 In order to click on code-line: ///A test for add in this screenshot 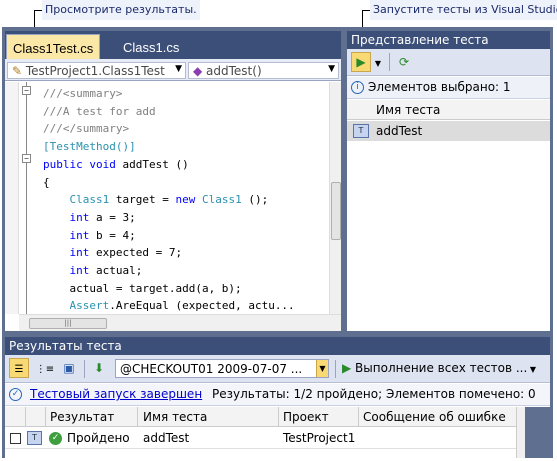, I will do `click(99, 111)`.